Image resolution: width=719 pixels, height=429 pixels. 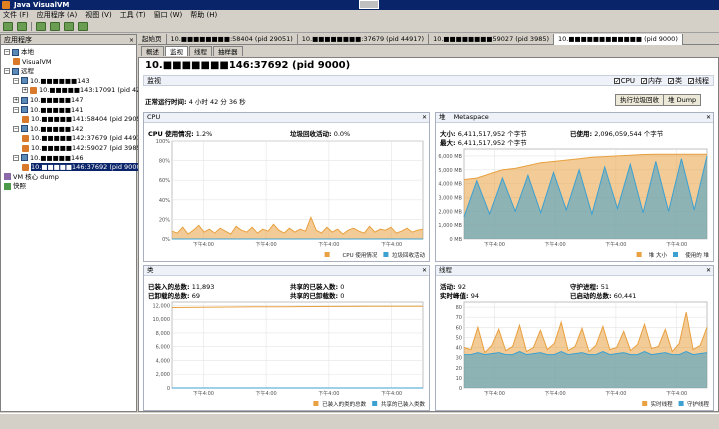 I want to click on toolbar-separator, so click(x=31, y=26).